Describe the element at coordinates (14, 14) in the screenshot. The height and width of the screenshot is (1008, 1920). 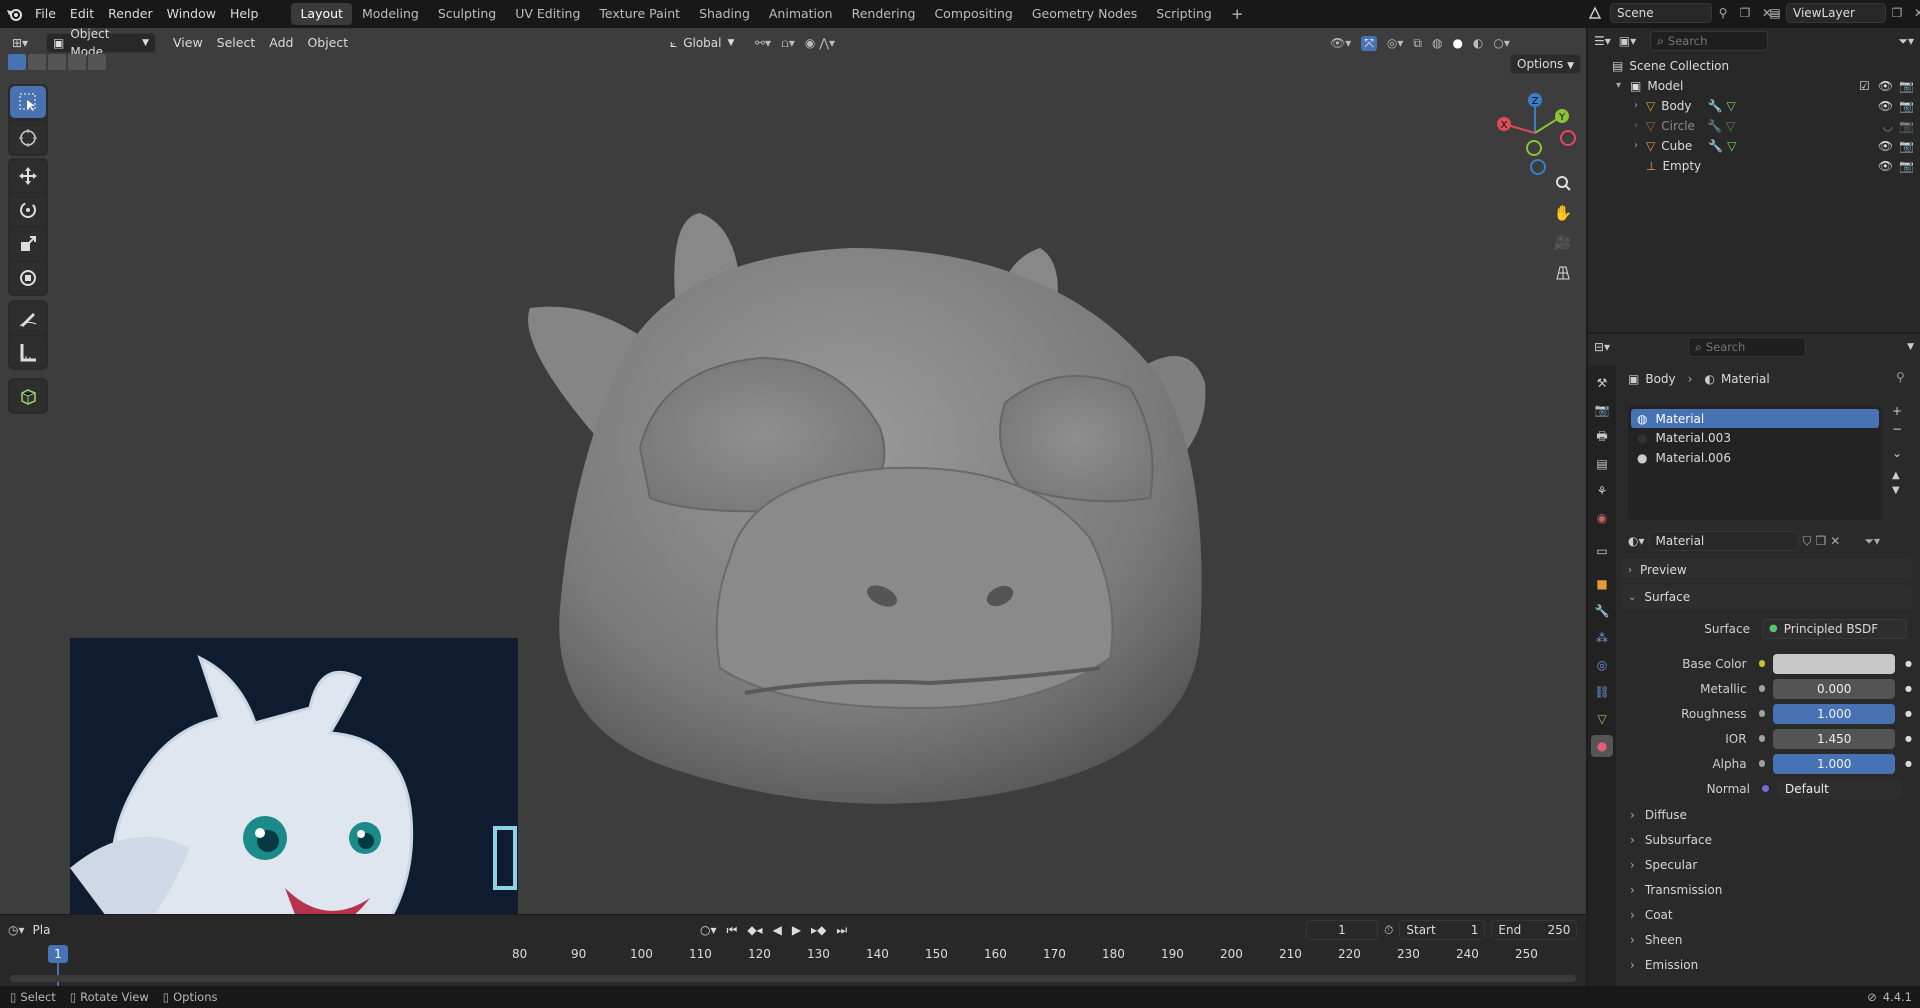
I see `blender-logo-icon` at that location.